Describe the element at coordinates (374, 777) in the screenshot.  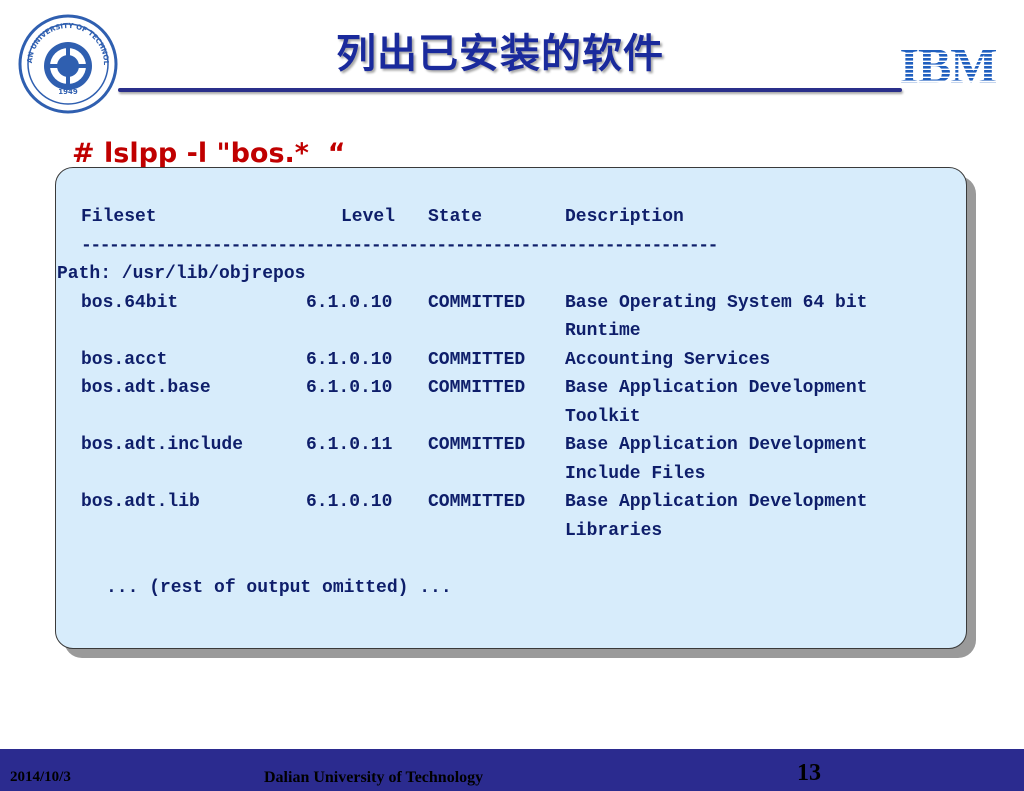
I see `footer-organization: Dalian University of Technology` at that location.